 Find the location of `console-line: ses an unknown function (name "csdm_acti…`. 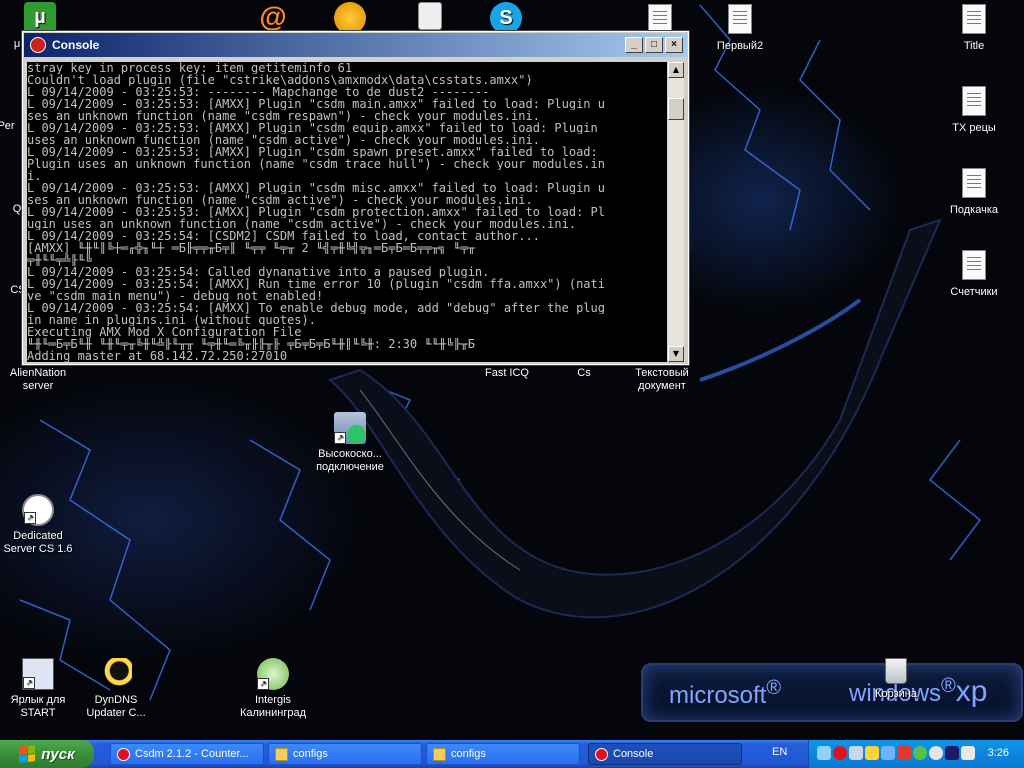

console-line: ses an unknown function (name "csdm_acti… is located at coordinates (280, 200).